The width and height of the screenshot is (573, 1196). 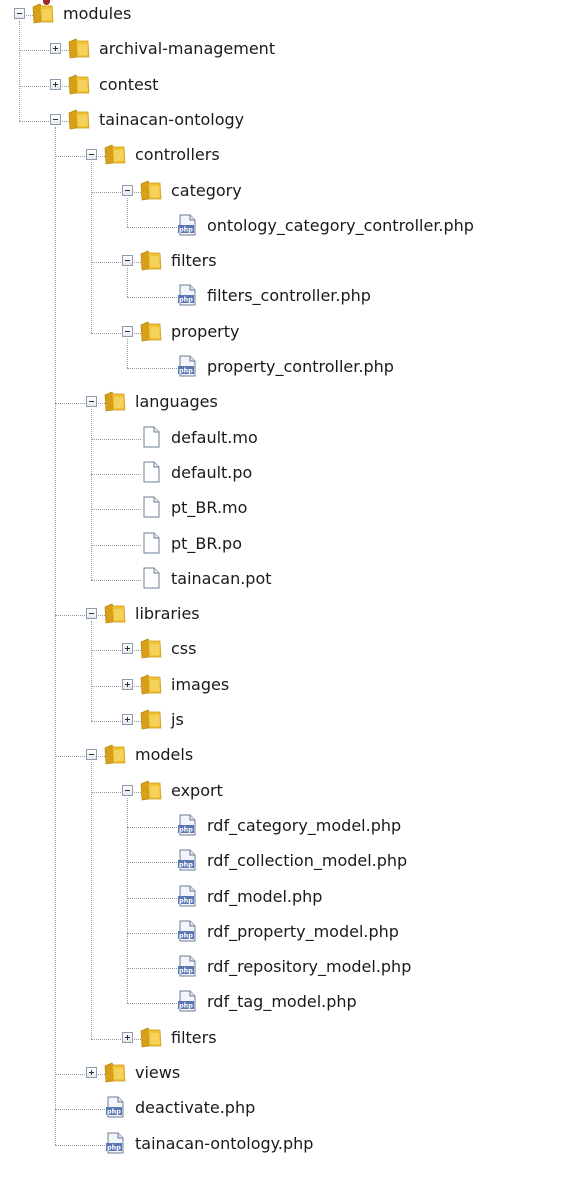 I want to click on tree-item-js: js, so click(x=286, y=721).